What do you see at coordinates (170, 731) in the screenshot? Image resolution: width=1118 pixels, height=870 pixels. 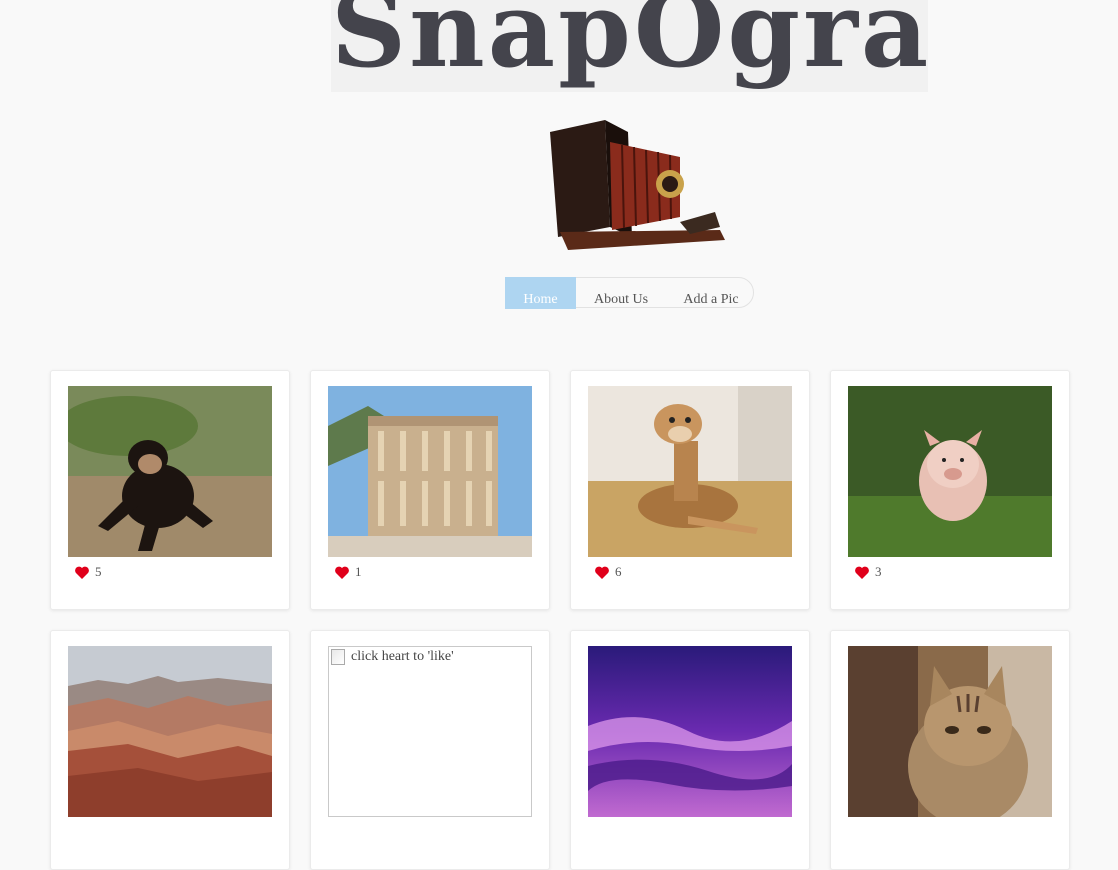 I see `post-image-painted-desert` at bounding box center [170, 731].